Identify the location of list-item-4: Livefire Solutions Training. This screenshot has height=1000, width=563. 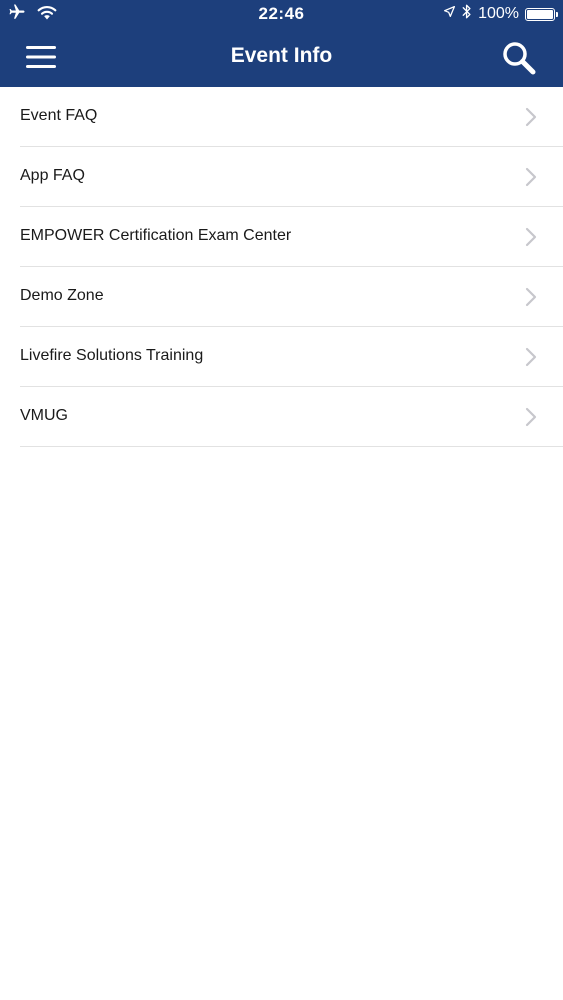
(291, 357).